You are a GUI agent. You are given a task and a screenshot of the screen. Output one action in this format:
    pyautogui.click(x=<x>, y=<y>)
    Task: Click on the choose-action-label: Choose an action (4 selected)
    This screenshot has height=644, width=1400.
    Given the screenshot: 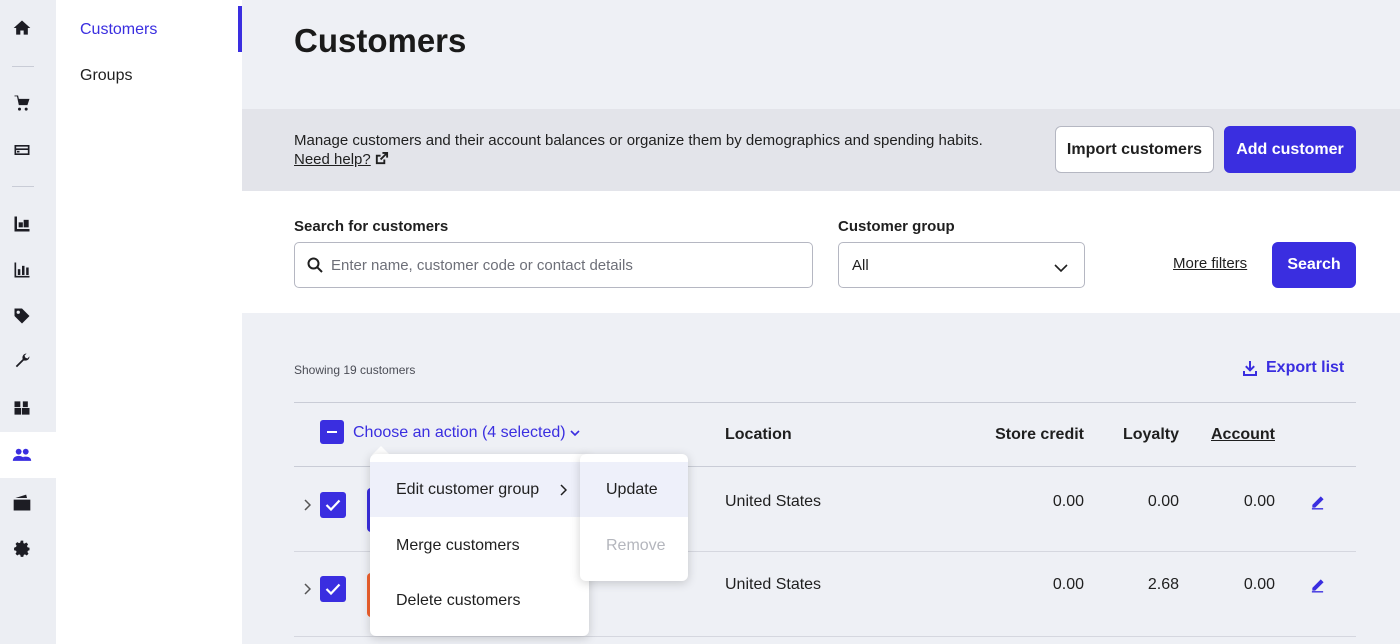 What is the action you would take?
    pyautogui.click(x=459, y=432)
    